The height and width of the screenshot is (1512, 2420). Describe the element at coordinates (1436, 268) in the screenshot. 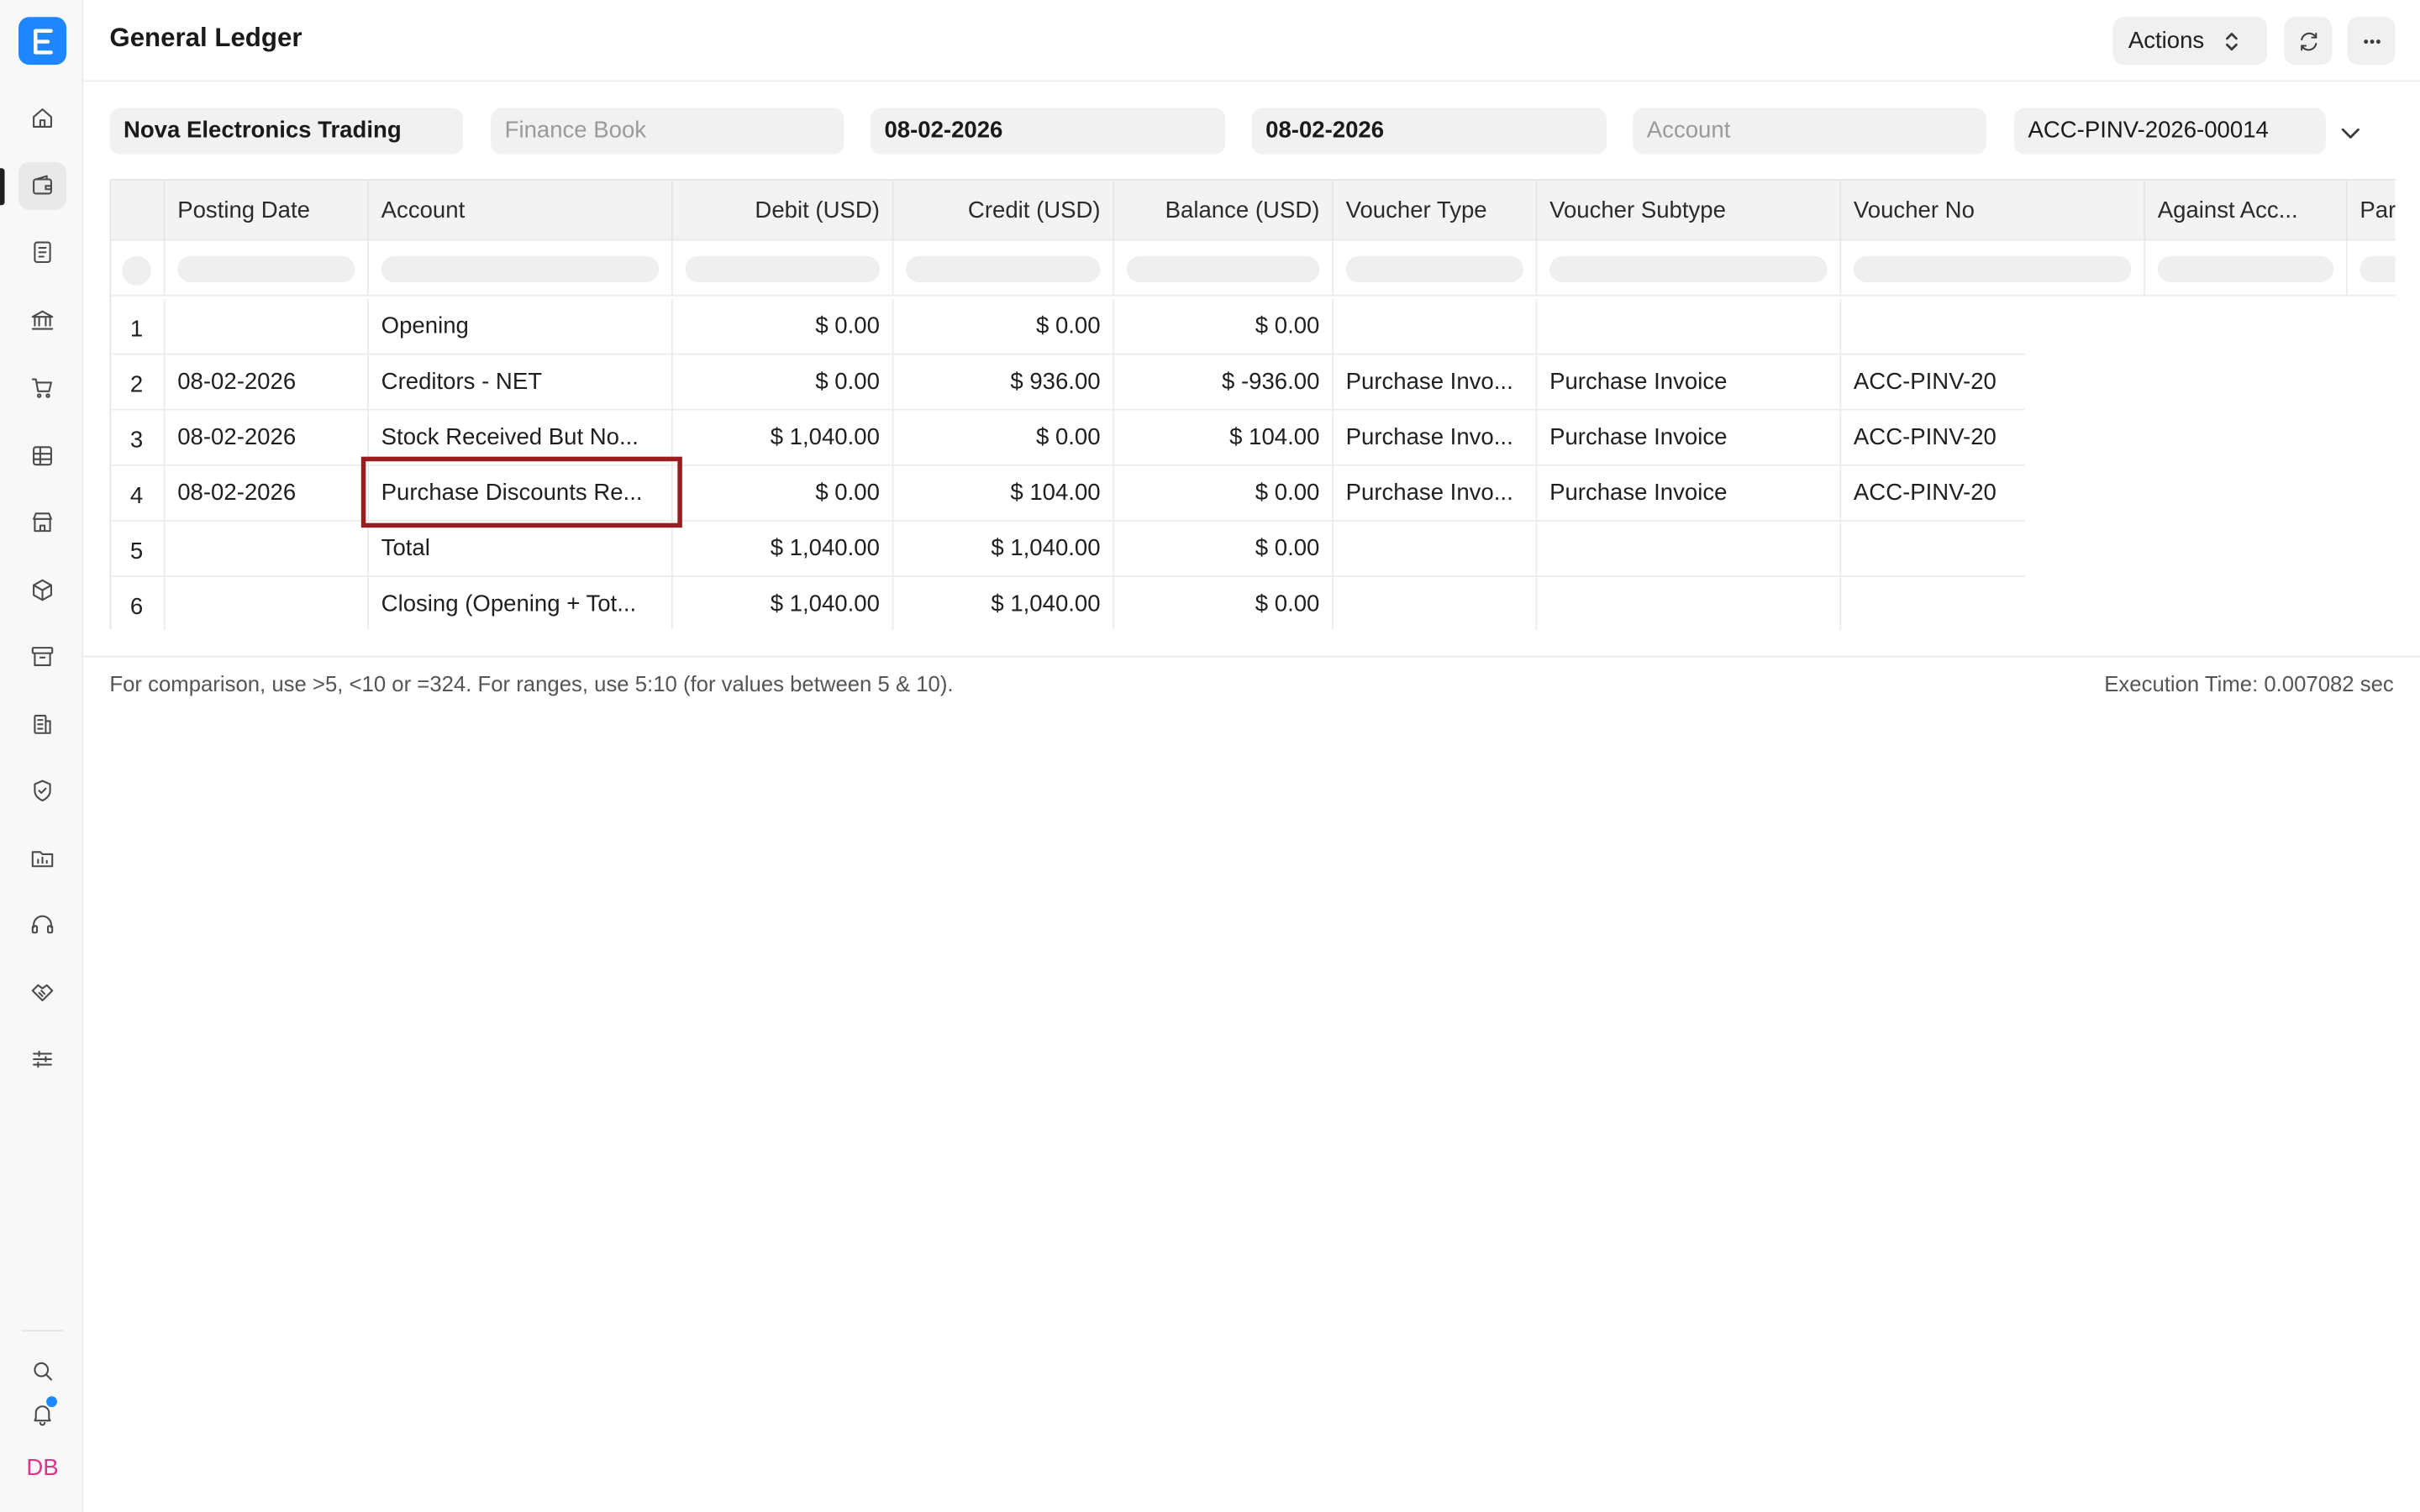

I see `filter-voucher-type` at that location.